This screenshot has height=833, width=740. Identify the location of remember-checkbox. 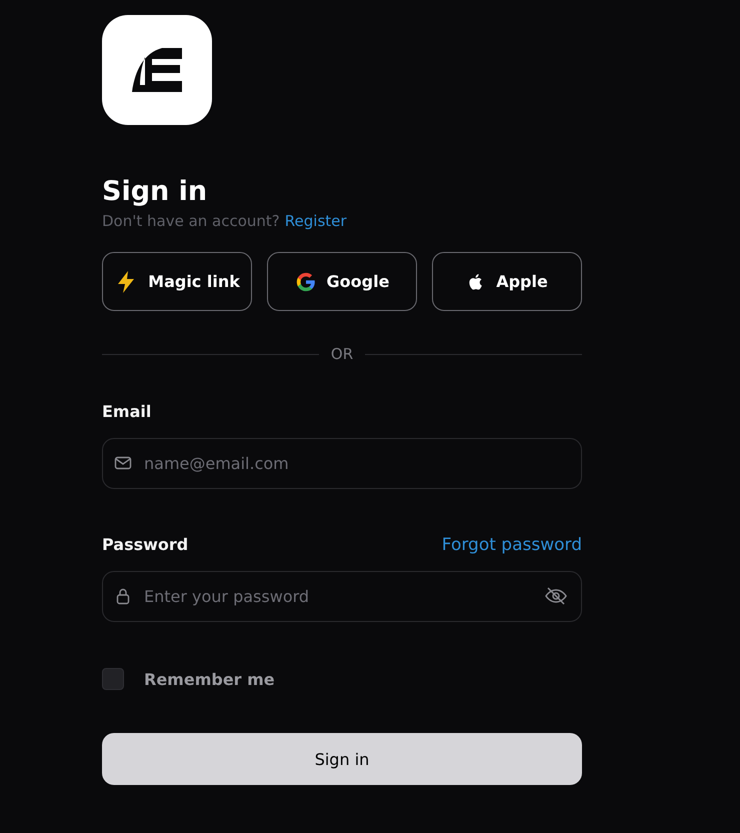
(113, 679).